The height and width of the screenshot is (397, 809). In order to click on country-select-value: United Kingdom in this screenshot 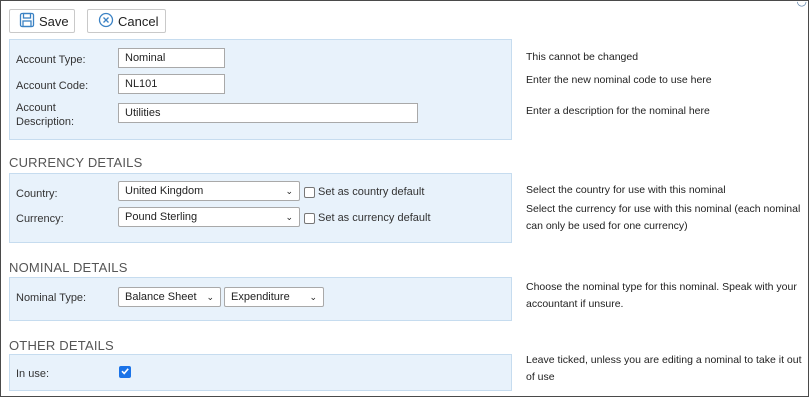, I will do `click(164, 191)`.